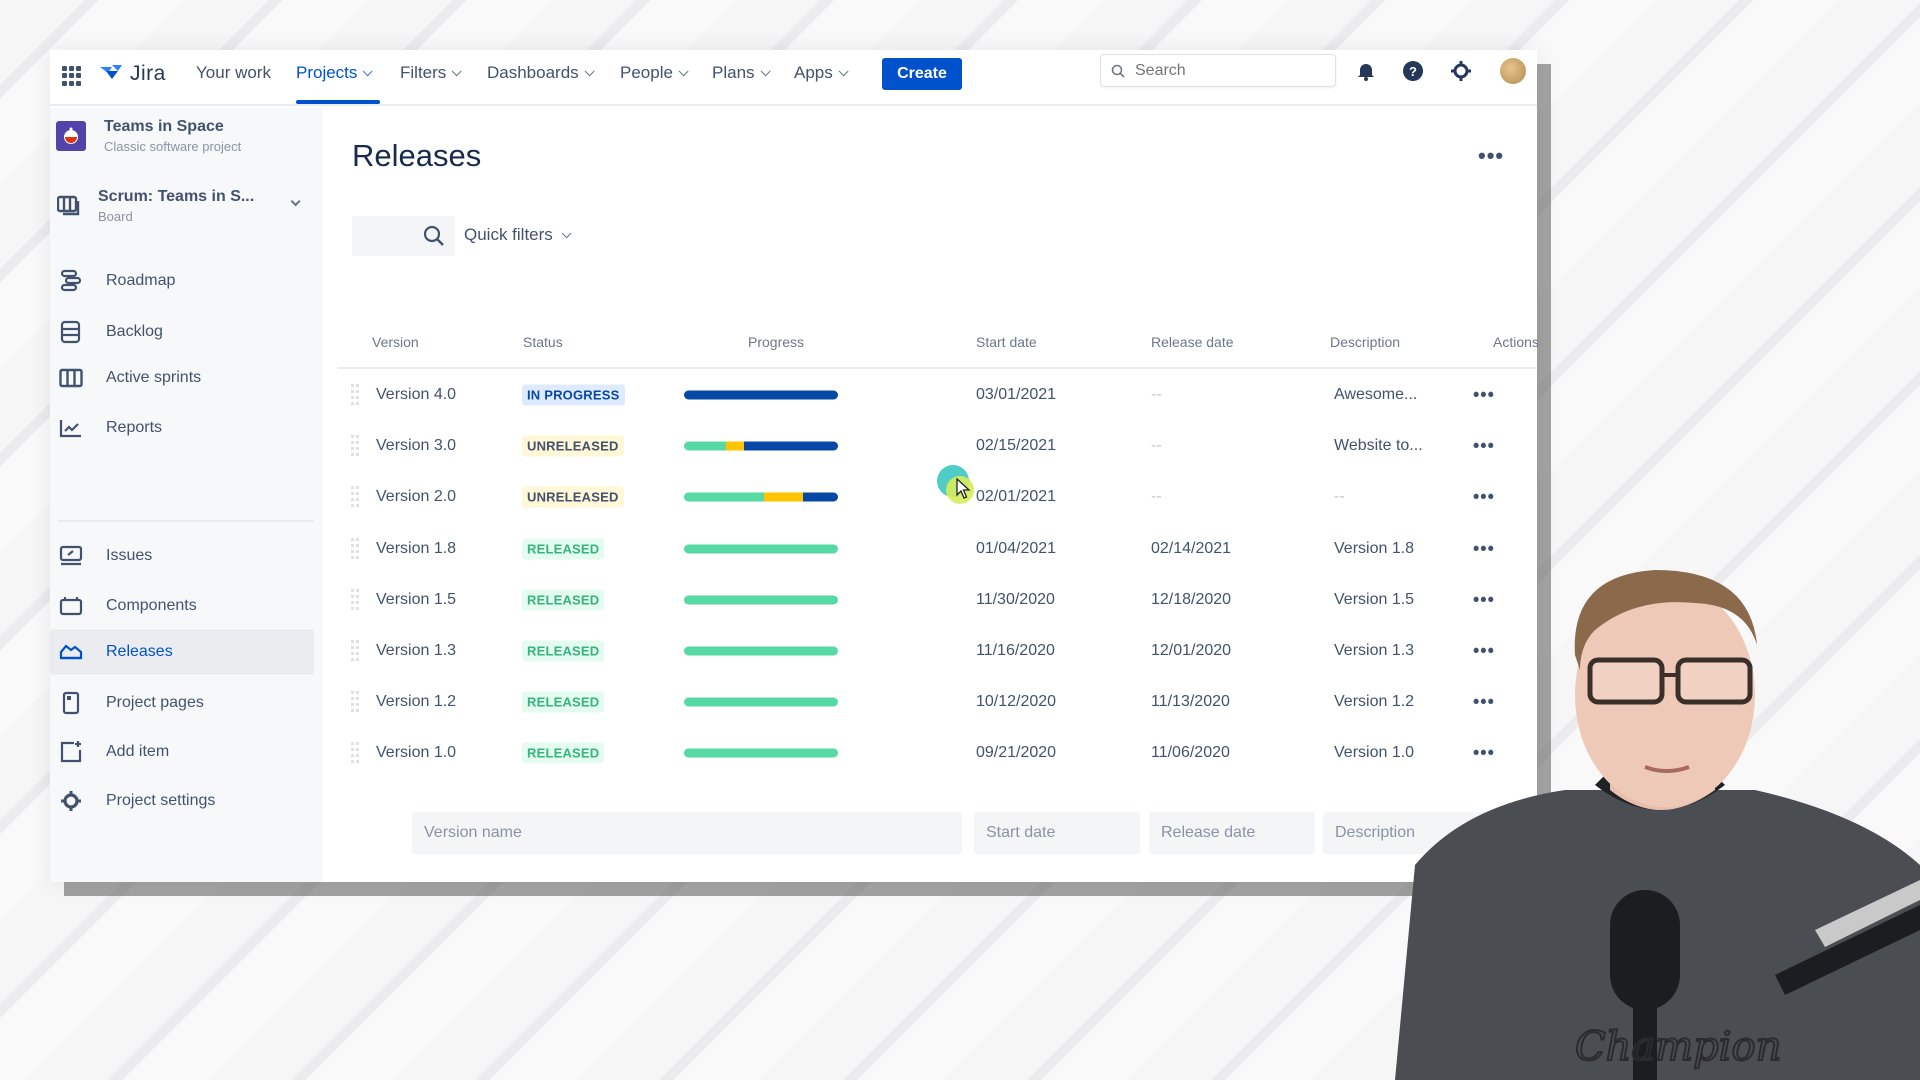 This screenshot has height=1080, width=1920. I want to click on app-name: Jira, so click(148, 73).